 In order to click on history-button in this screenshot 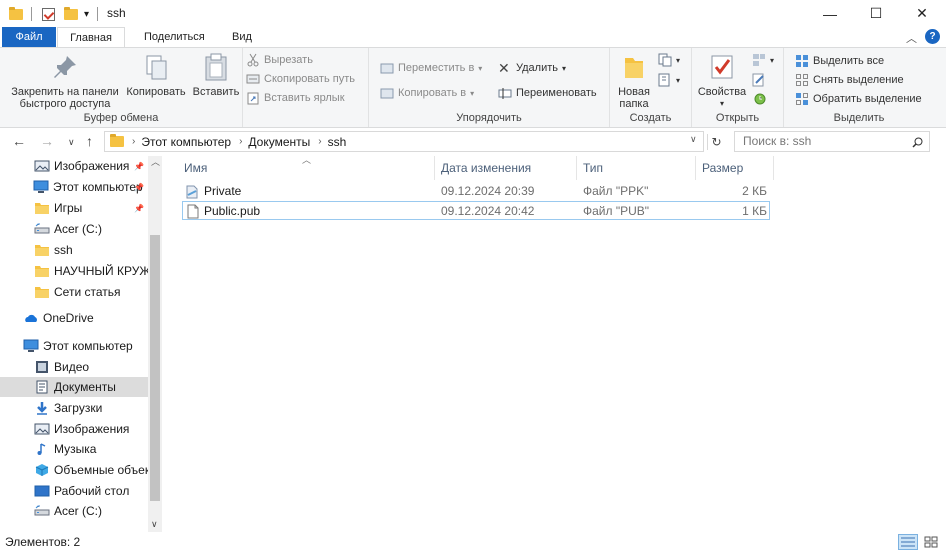, I will do `click(759, 98)`.